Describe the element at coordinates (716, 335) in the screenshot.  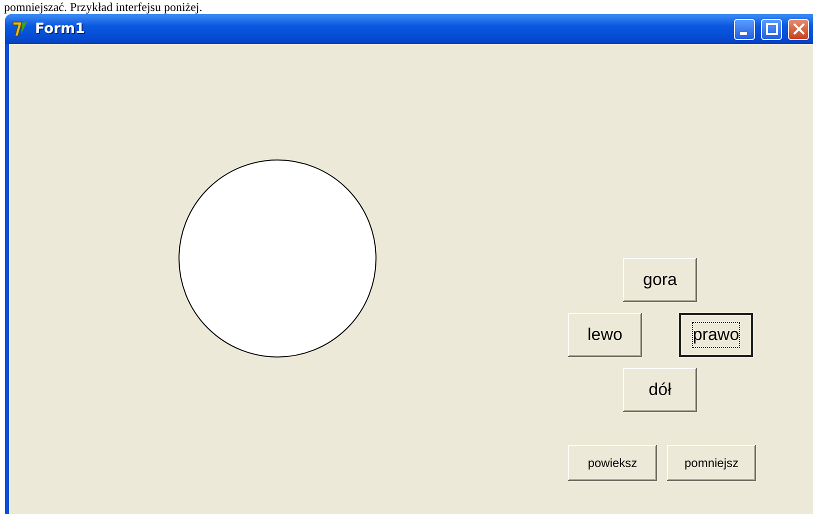
I see `form-button: prawo` at that location.